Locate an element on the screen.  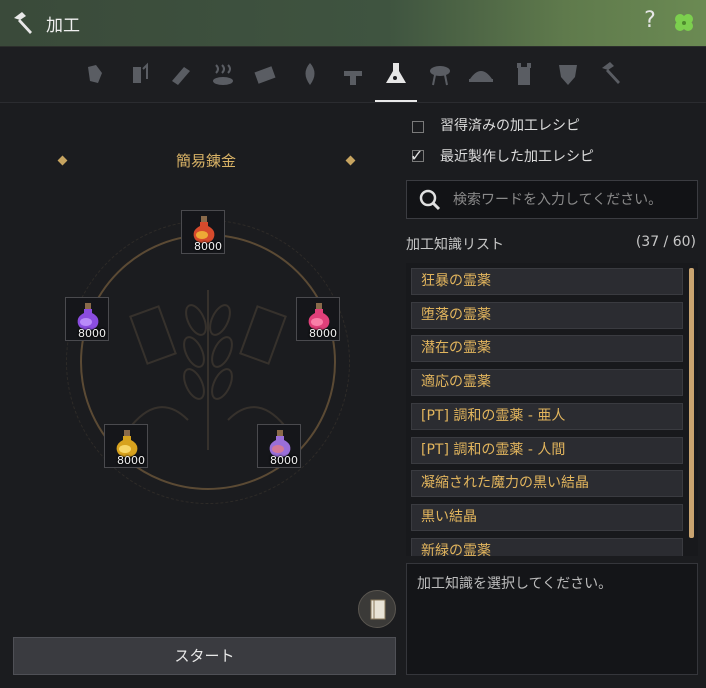
knowledge-list-count: (37 / 60) is located at coordinates (665, 242).